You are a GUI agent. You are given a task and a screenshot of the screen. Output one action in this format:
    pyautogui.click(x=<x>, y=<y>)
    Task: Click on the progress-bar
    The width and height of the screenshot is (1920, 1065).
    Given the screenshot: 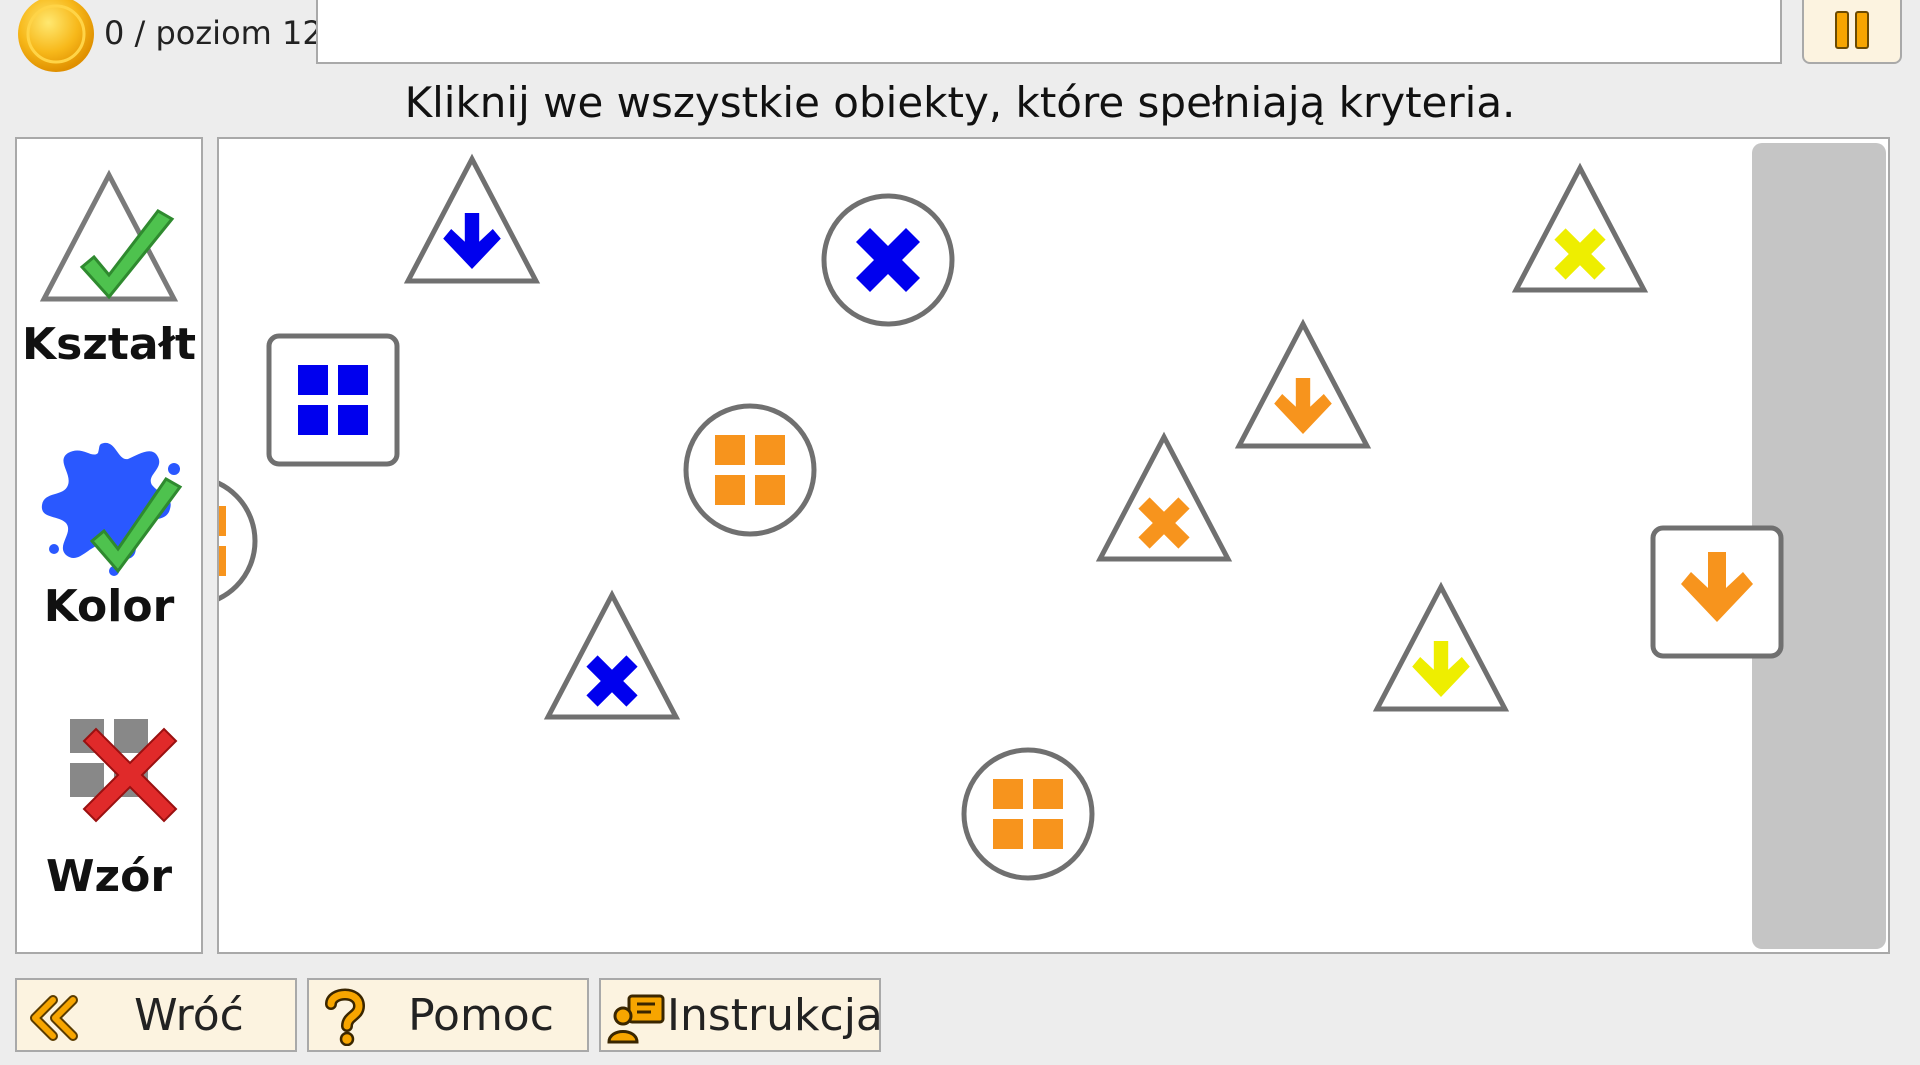 What is the action you would take?
    pyautogui.click(x=1049, y=32)
    